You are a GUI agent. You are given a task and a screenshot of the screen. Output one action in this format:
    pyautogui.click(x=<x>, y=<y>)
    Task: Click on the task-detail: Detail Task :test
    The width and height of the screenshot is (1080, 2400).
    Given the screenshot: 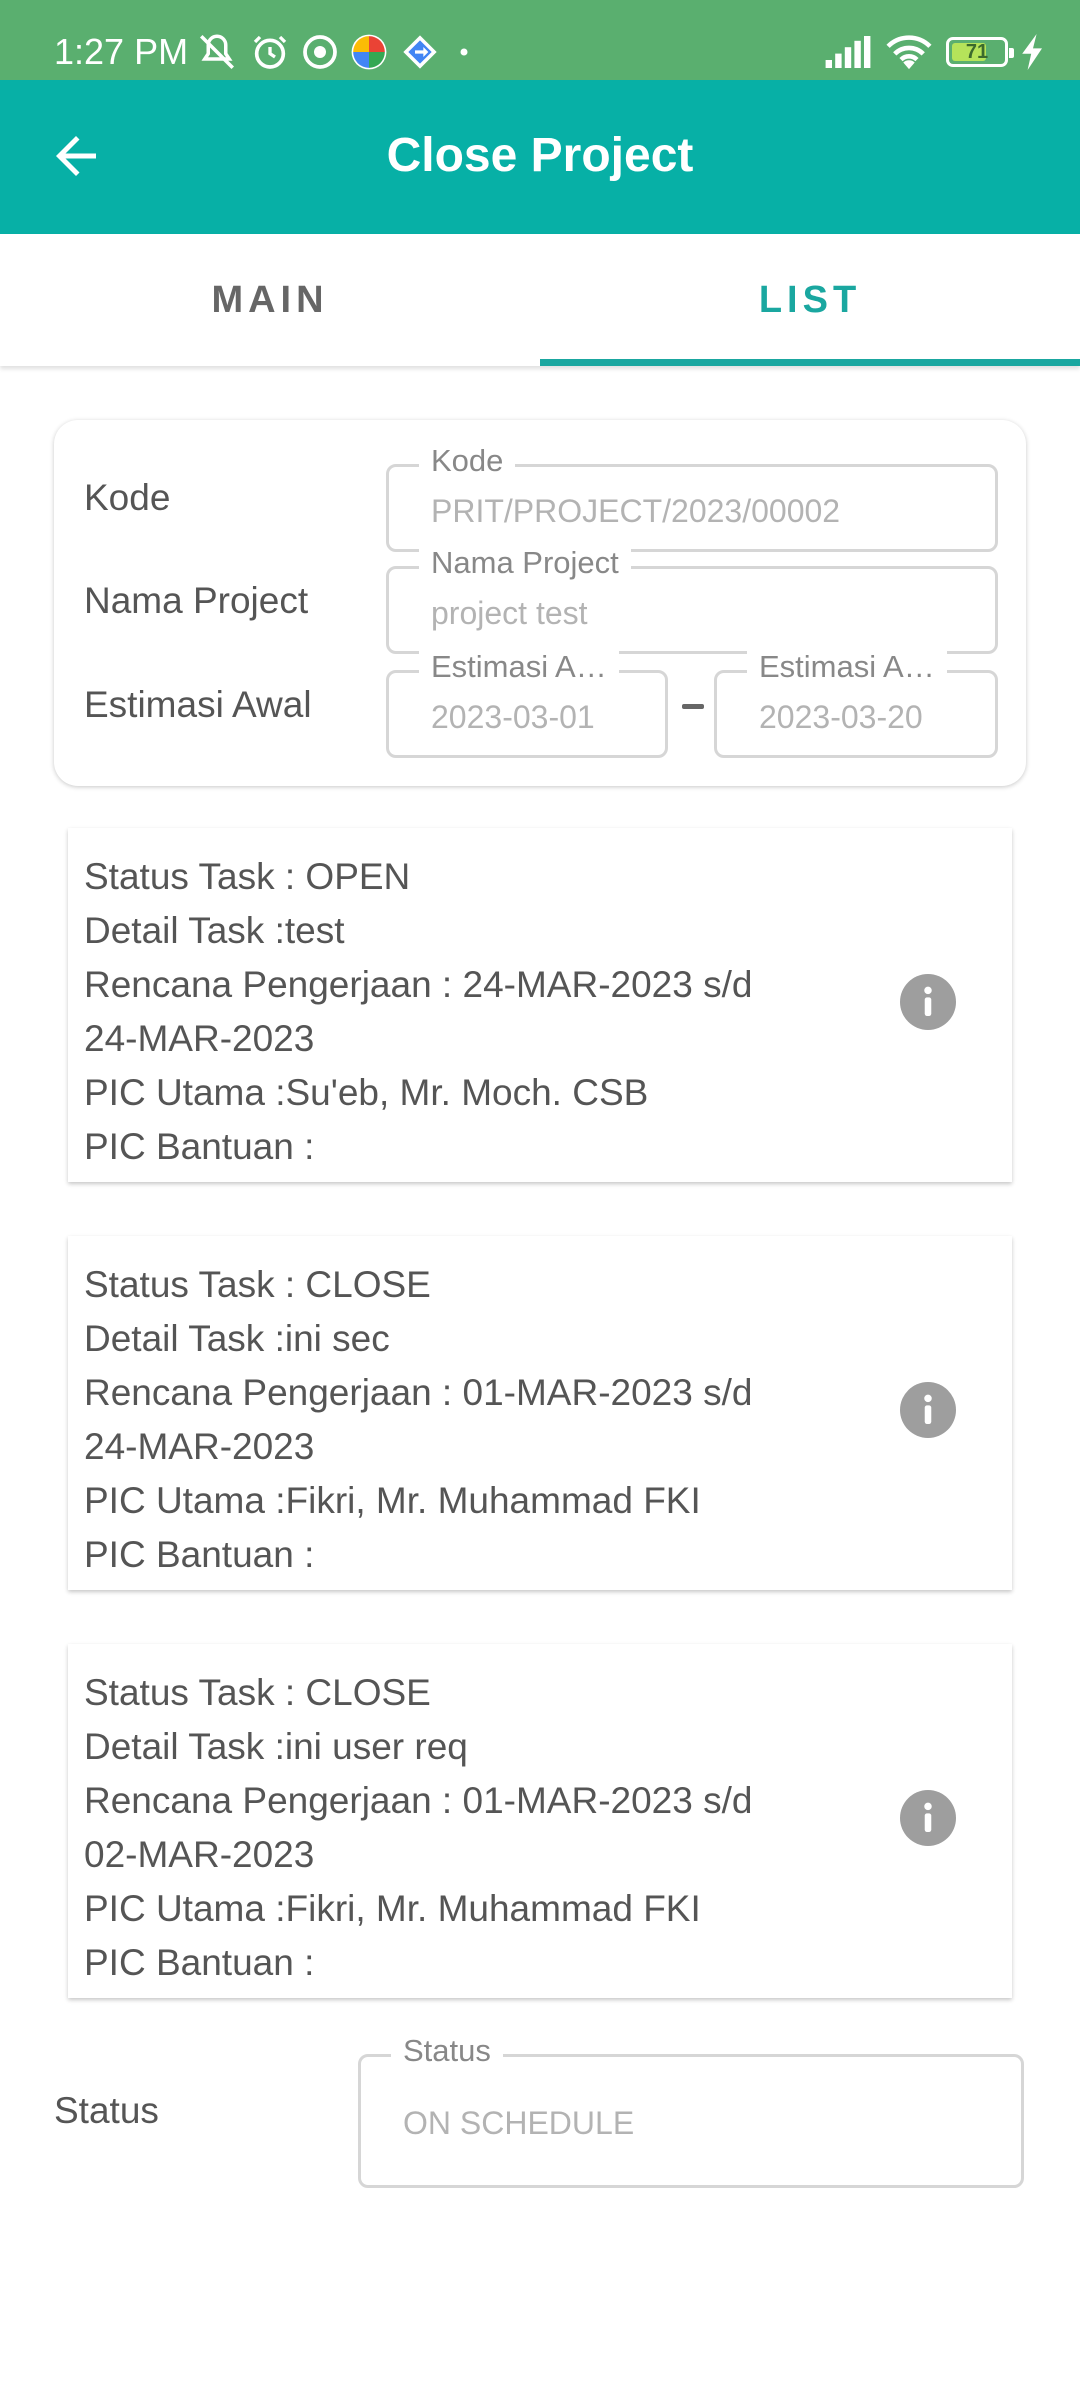 What is the action you would take?
    pyautogui.click(x=214, y=930)
    